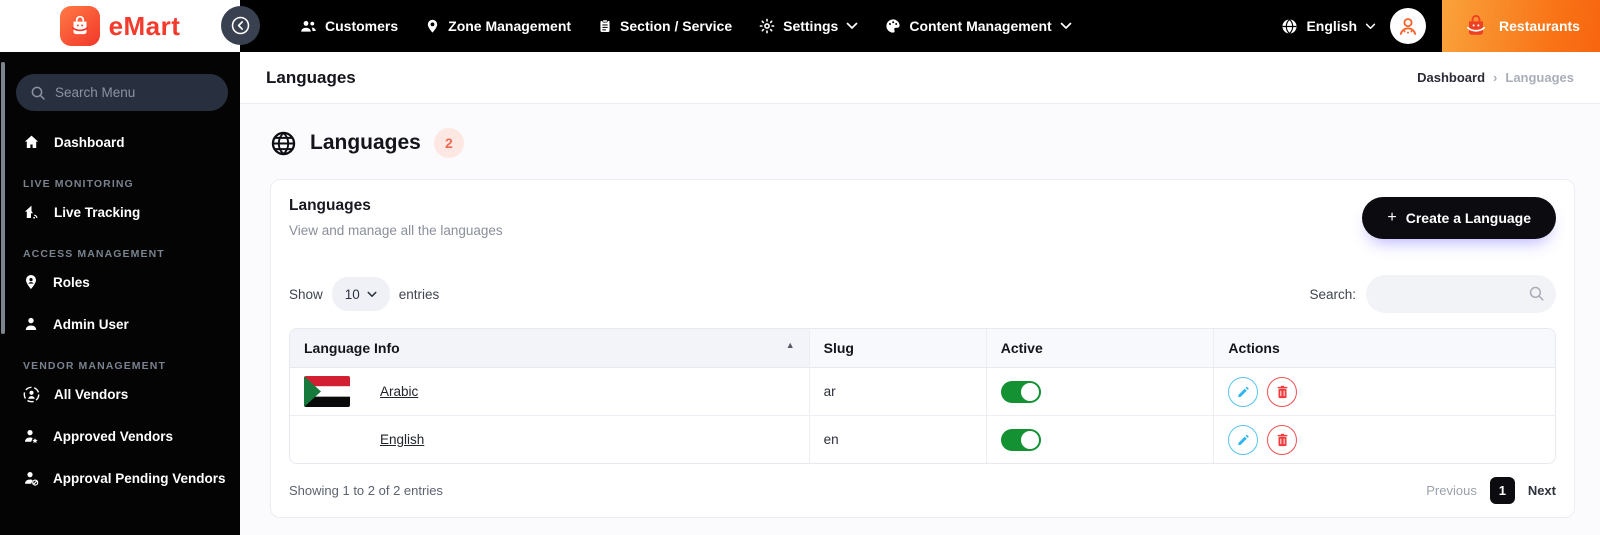 The width and height of the screenshot is (1600, 535). I want to click on table-row: Arabic ar, so click(922, 391).